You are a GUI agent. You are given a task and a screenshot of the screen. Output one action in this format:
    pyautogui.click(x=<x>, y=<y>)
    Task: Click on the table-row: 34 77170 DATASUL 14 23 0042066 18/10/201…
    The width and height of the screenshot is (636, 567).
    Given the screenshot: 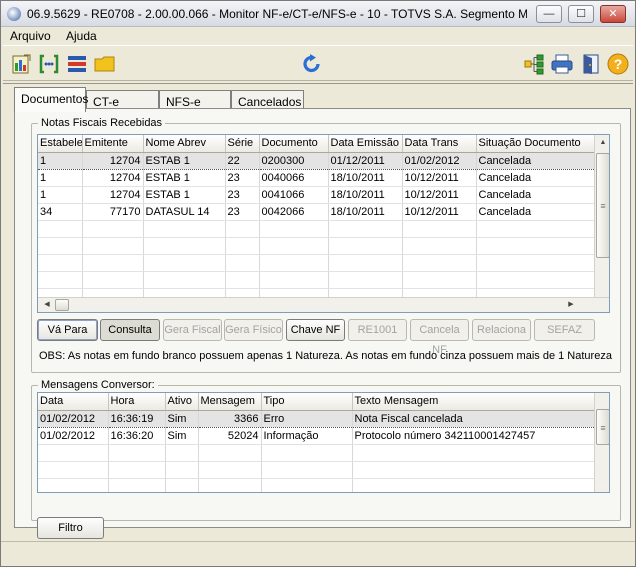 What is the action you would take?
    pyautogui.click(x=316, y=212)
    